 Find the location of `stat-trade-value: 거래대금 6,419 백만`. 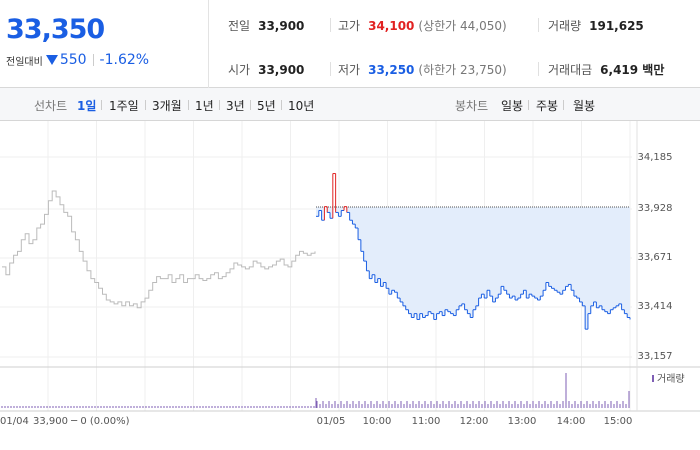

stat-trade-value: 거래대금 6,419 백만 is located at coordinates (606, 70).